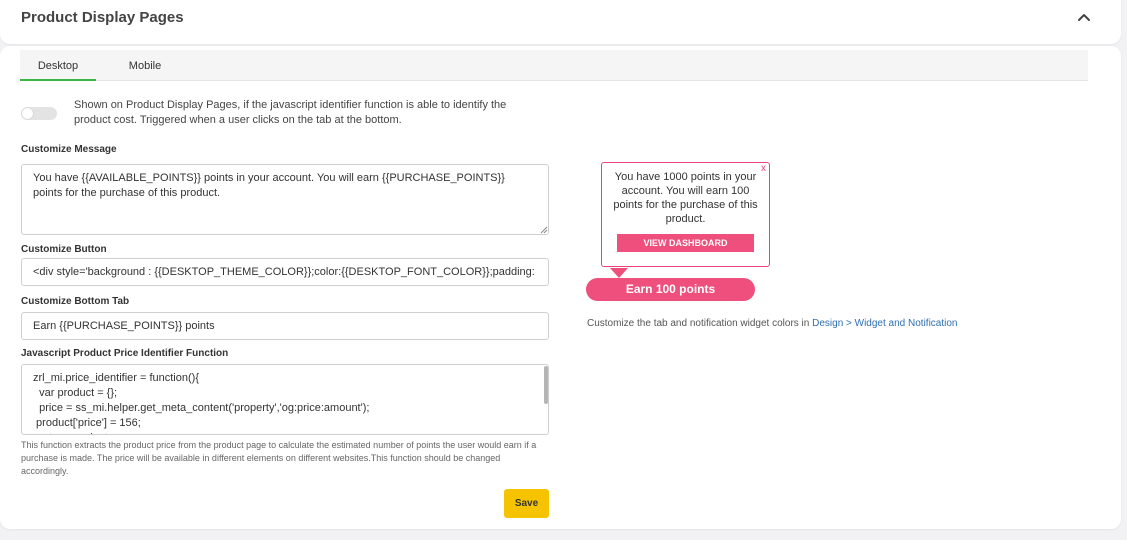 This screenshot has height=540, width=1127. I want to click on customize-bottom-tab-label: Customize Bottom Tab, so click(75, 301).